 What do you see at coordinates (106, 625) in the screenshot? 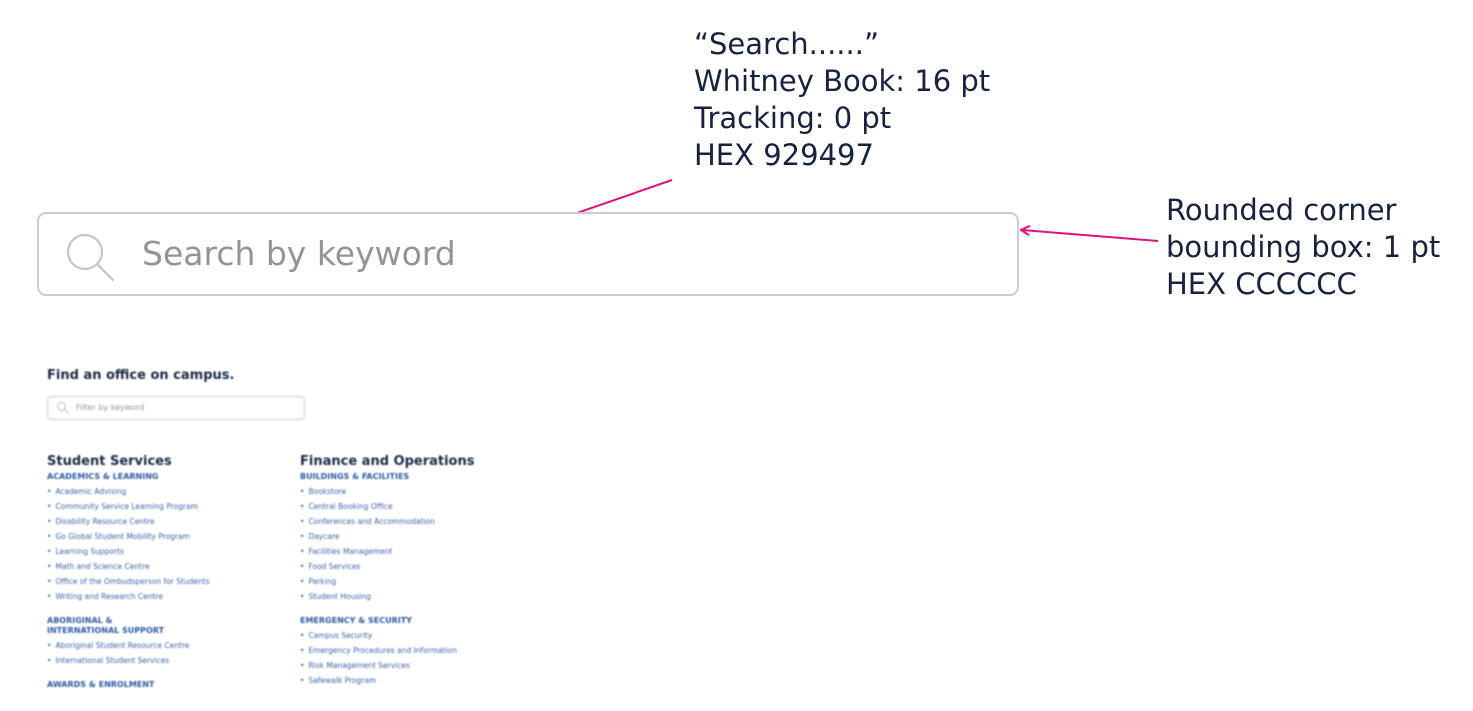
I see `group-title: ABORIGINAL & INTERNATIONAL SUPPORT` at bounding box center [106, 625].